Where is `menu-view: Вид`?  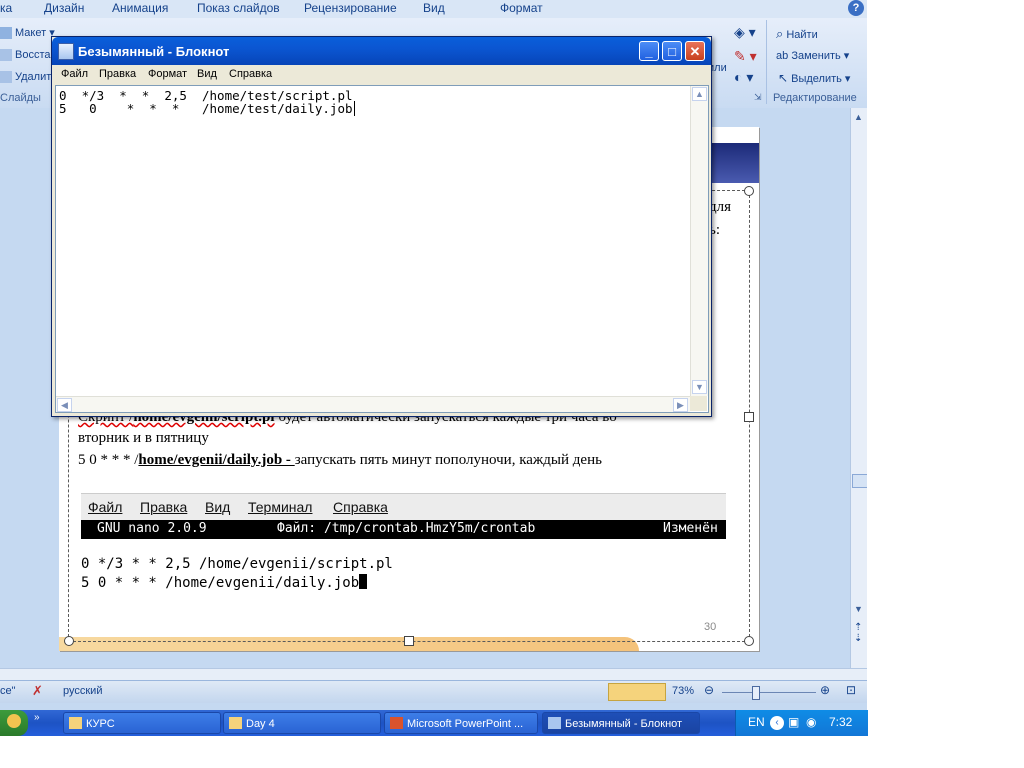 menu-view: Вид is located at coordinates (207, 74).